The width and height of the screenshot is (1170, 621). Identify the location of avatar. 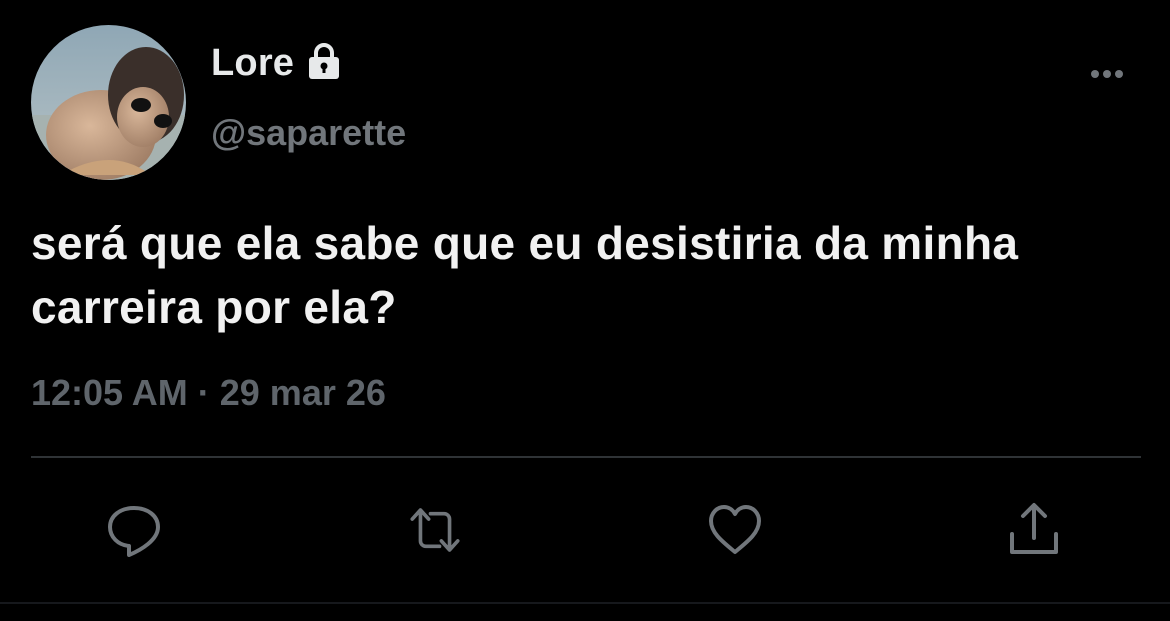
(108, 102).